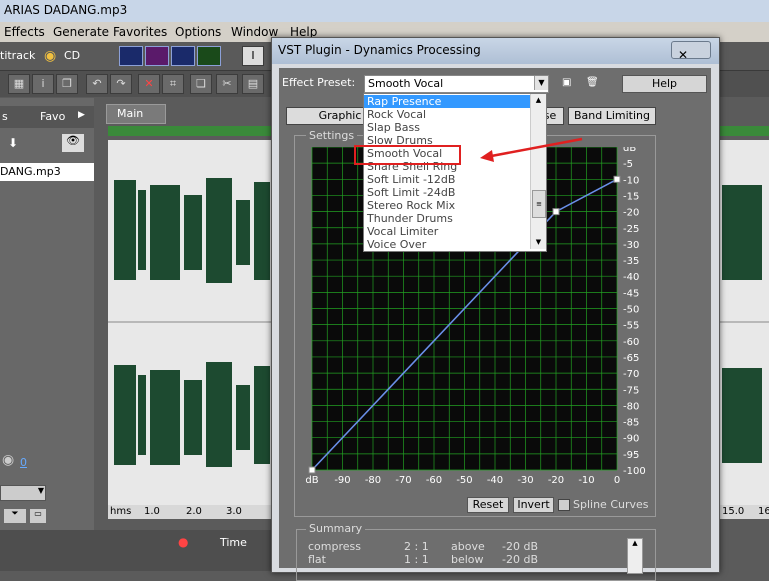 This screenshot has width=769, height=581. I want to click on y-tick-label: -35, so click(631, 261).